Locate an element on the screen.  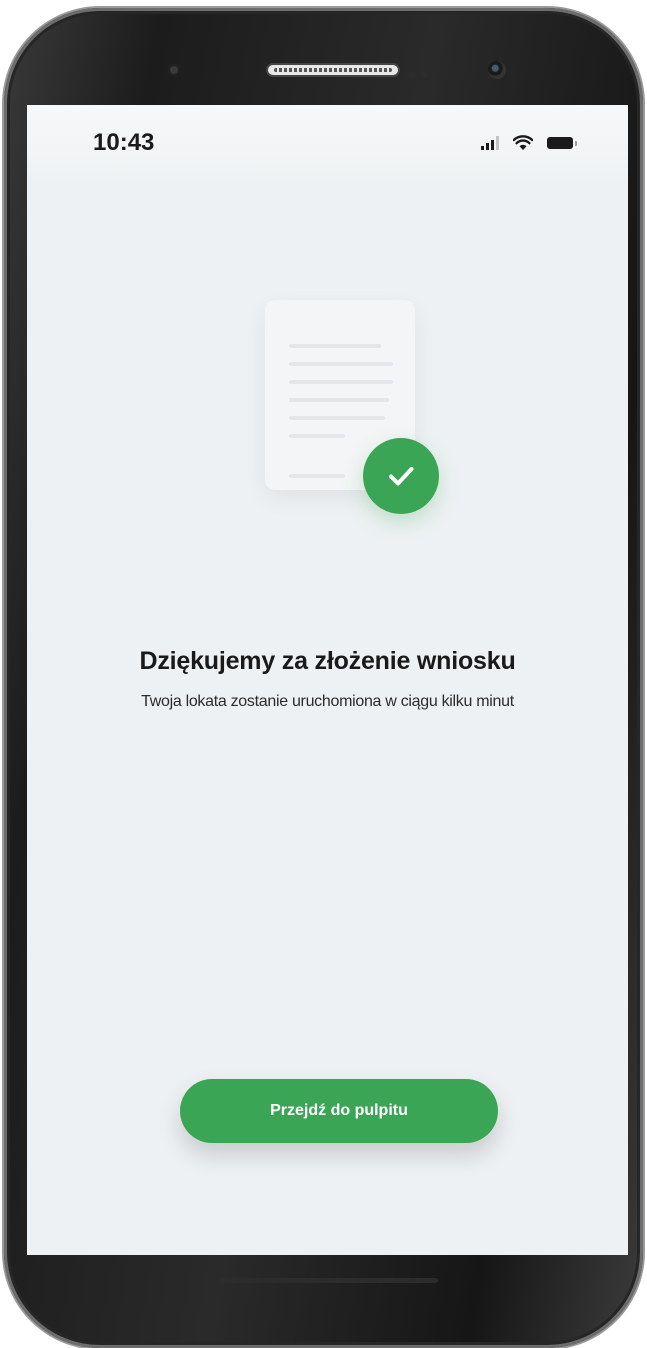
battery-icon is located at coordinates (562, 143).